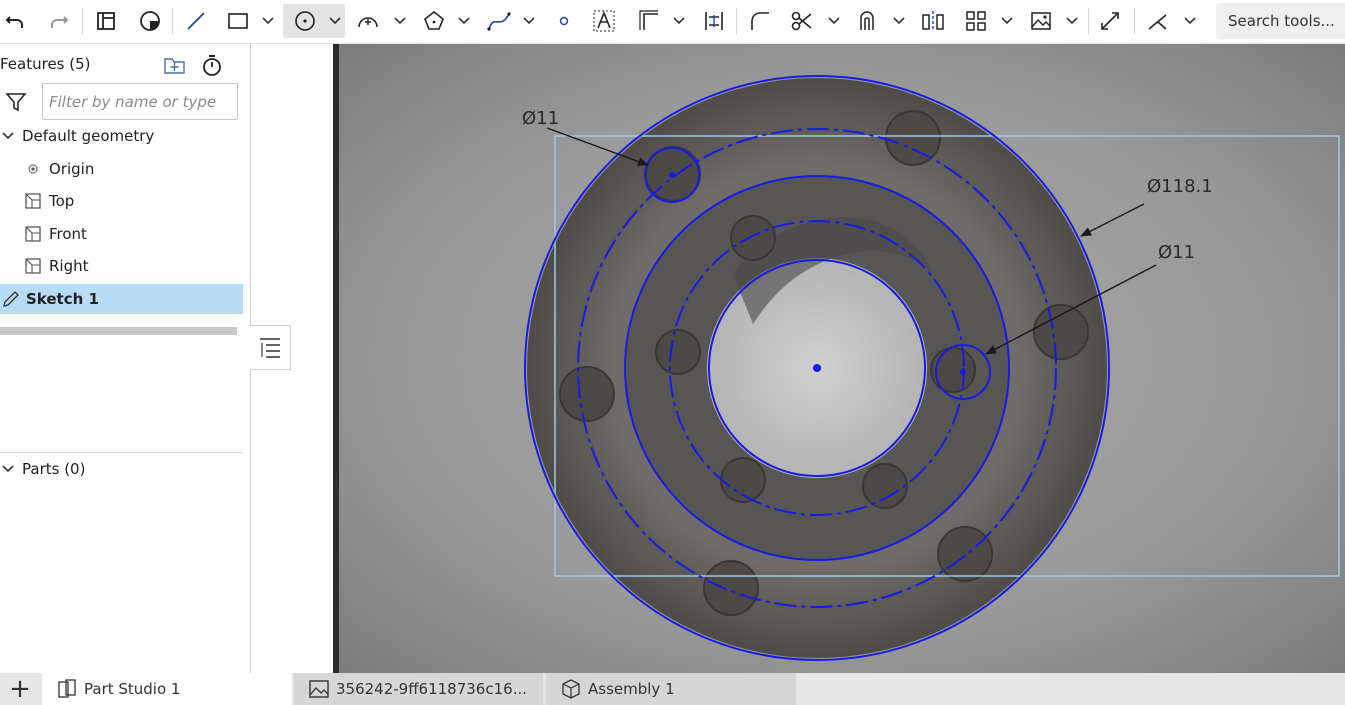 This screenshot has width=1345, height=705. I want to click on tree-item-sketch: Sketch 1, so click(121, 299).